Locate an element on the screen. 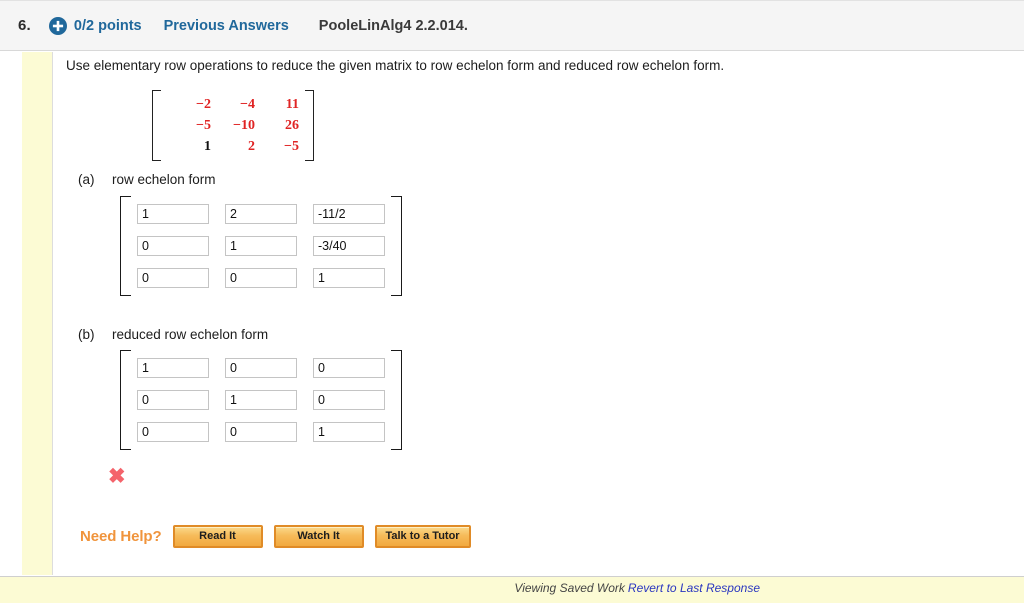  answer-input-b-r3c2 is located at coordinates (261, 432).